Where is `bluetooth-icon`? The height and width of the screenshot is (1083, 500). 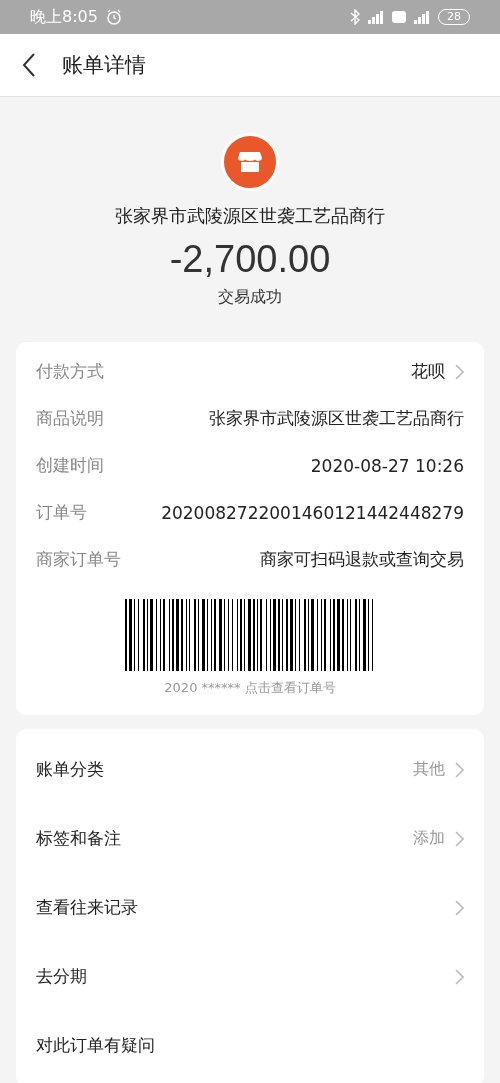
bluetooth-icon is located at coordinates (355, 17).